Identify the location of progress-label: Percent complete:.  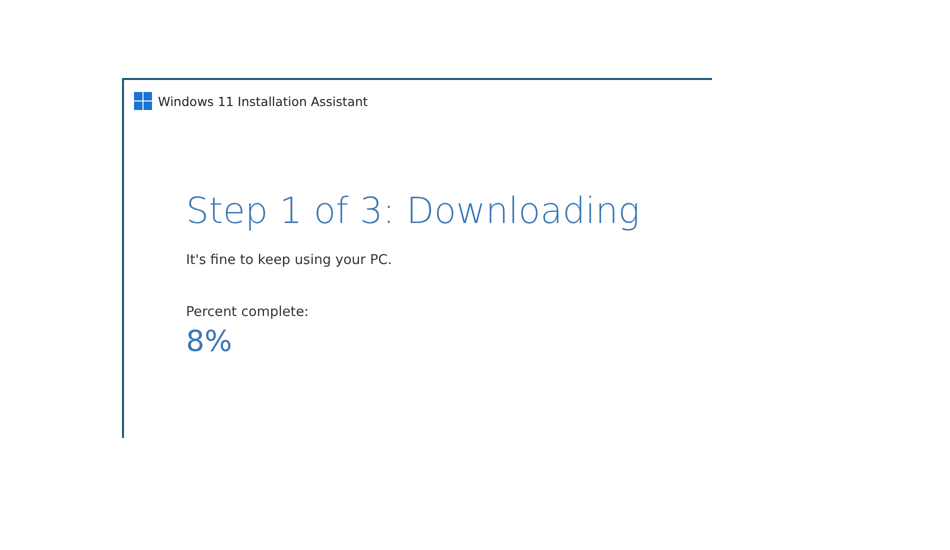
(248, 312).